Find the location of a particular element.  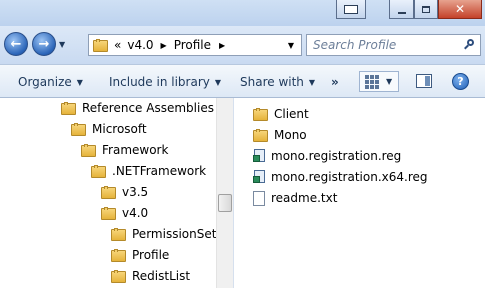

file-item: Mono is located at coordinates (280, 135).